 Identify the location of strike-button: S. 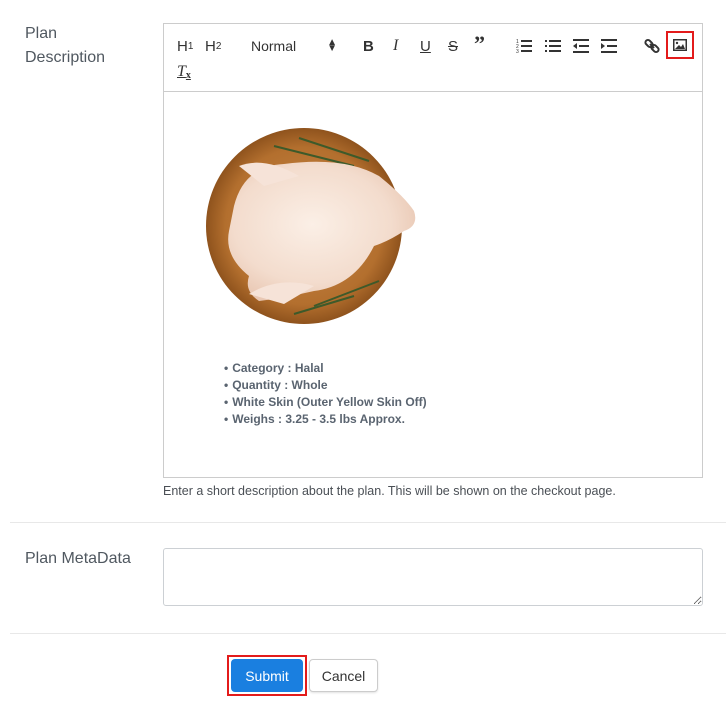
(453, 46).